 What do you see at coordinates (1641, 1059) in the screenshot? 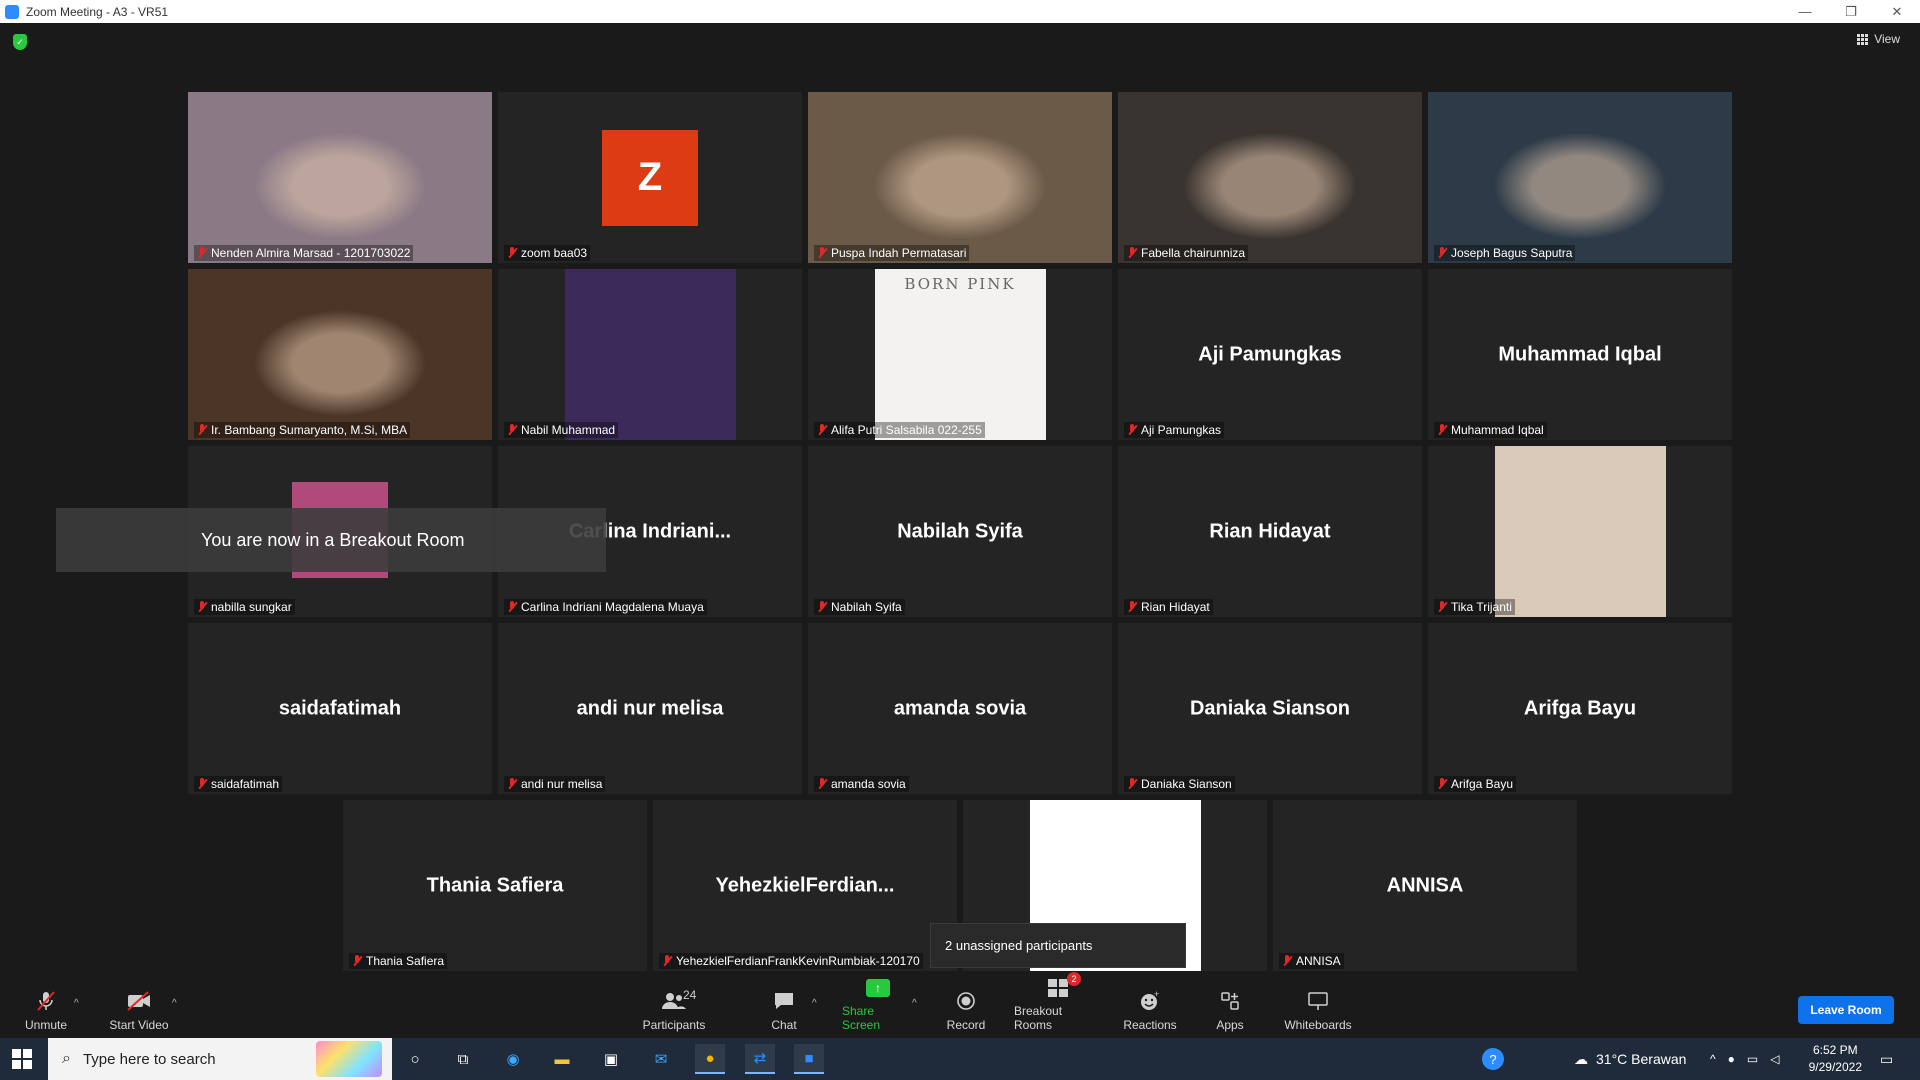
I see `weather-text: 31°C Berawan` at bounding box center [1641, 1059].